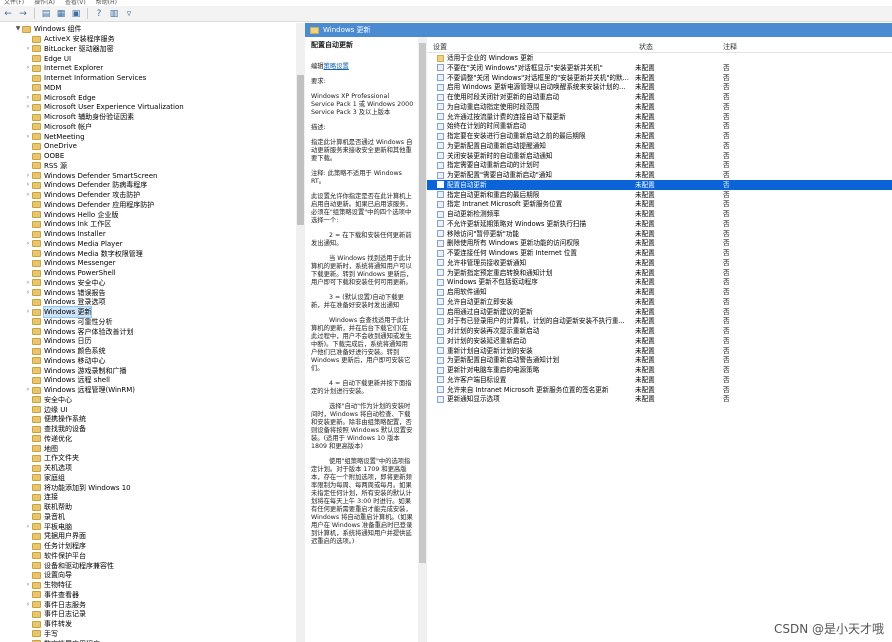  Describe the element at coordinates (659, 78) in the screenshot. I see `table-row: 不要调整"关闭 Windows"对话框里的"安装更新并关机"的默... 未配置 否` at that location.